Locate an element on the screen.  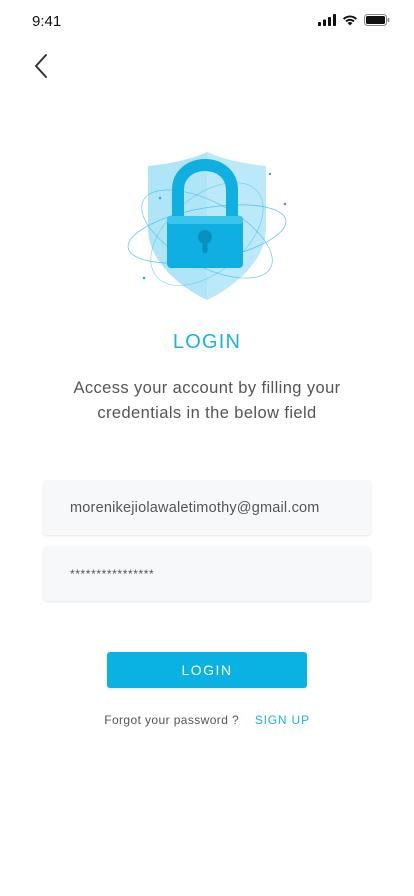
status-bar: 9:41 is located at coordinates (207, 22).